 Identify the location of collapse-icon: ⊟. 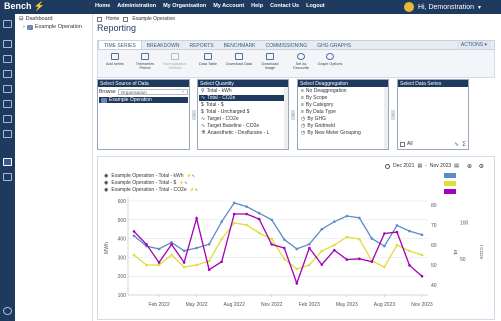
(21, 19).